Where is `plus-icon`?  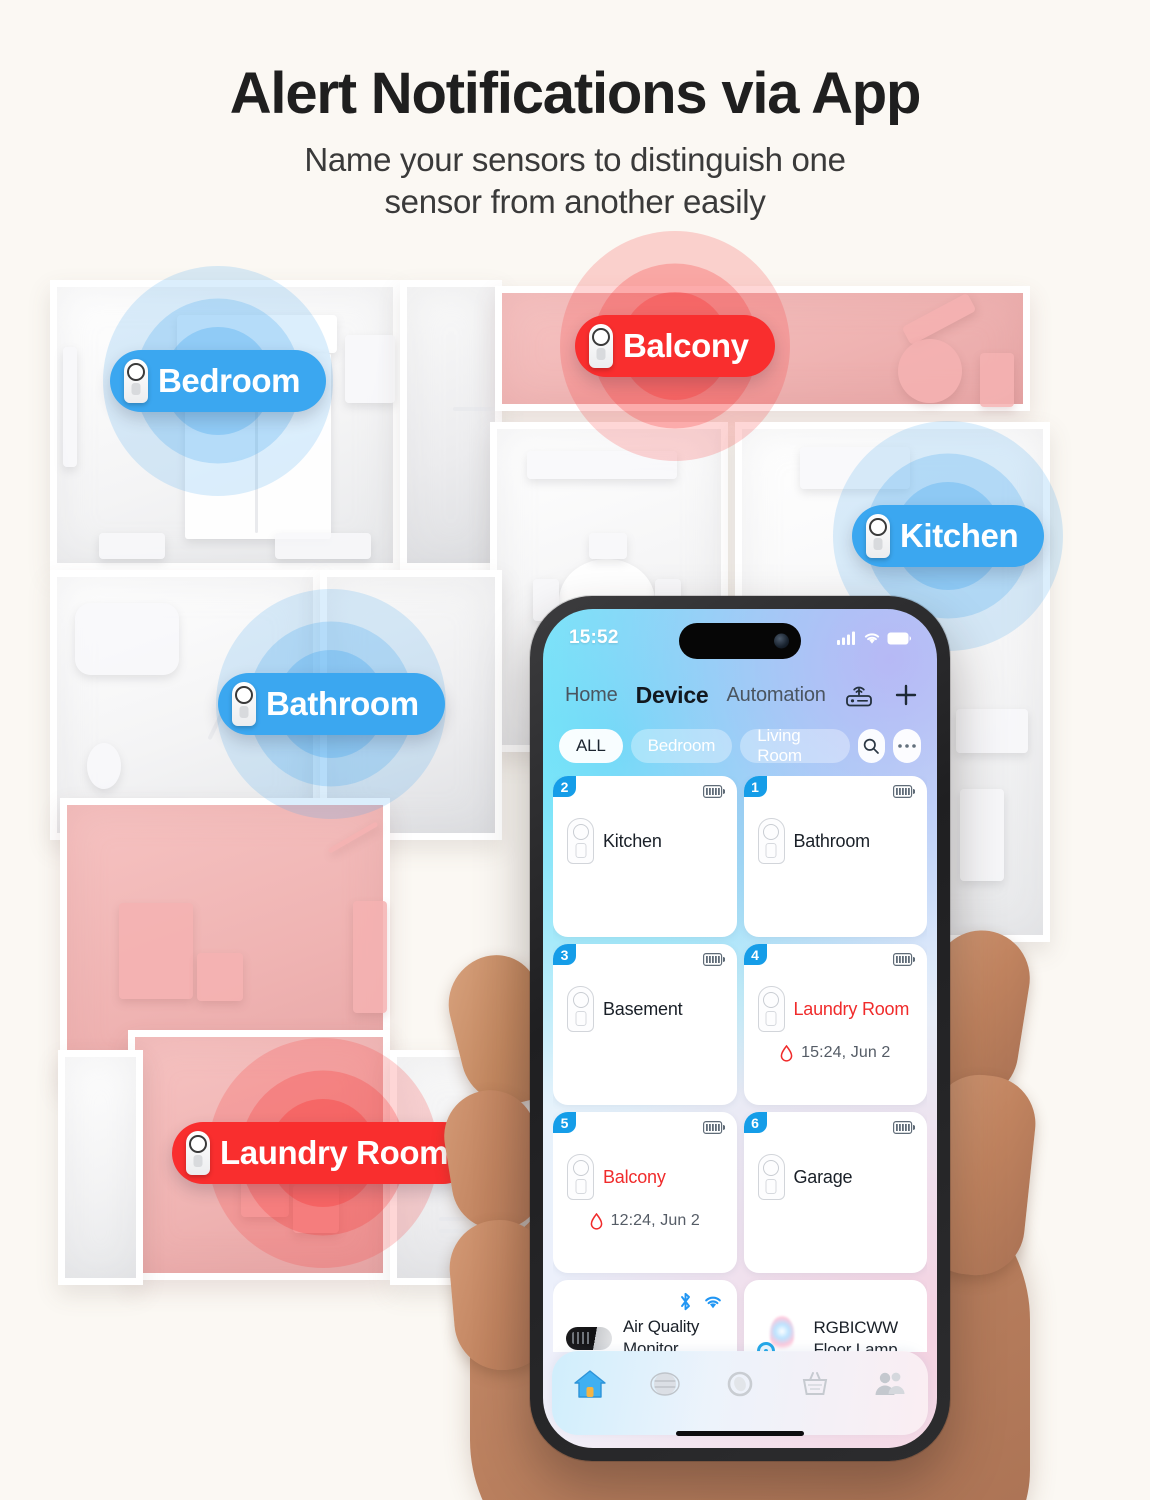 plus-icon is located at coordinates (906, 695).